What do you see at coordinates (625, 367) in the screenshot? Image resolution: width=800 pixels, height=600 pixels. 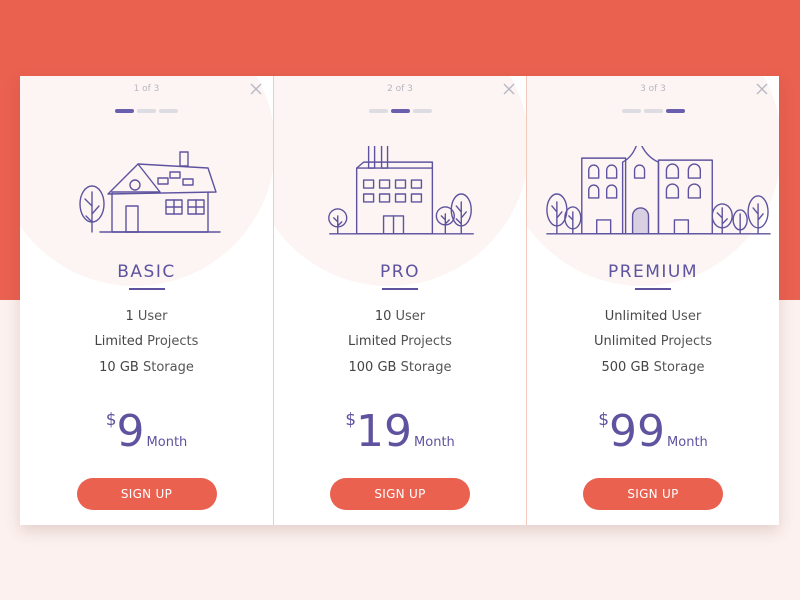 I see `feature-value: 500 GB` at bounding box center [625, 367].